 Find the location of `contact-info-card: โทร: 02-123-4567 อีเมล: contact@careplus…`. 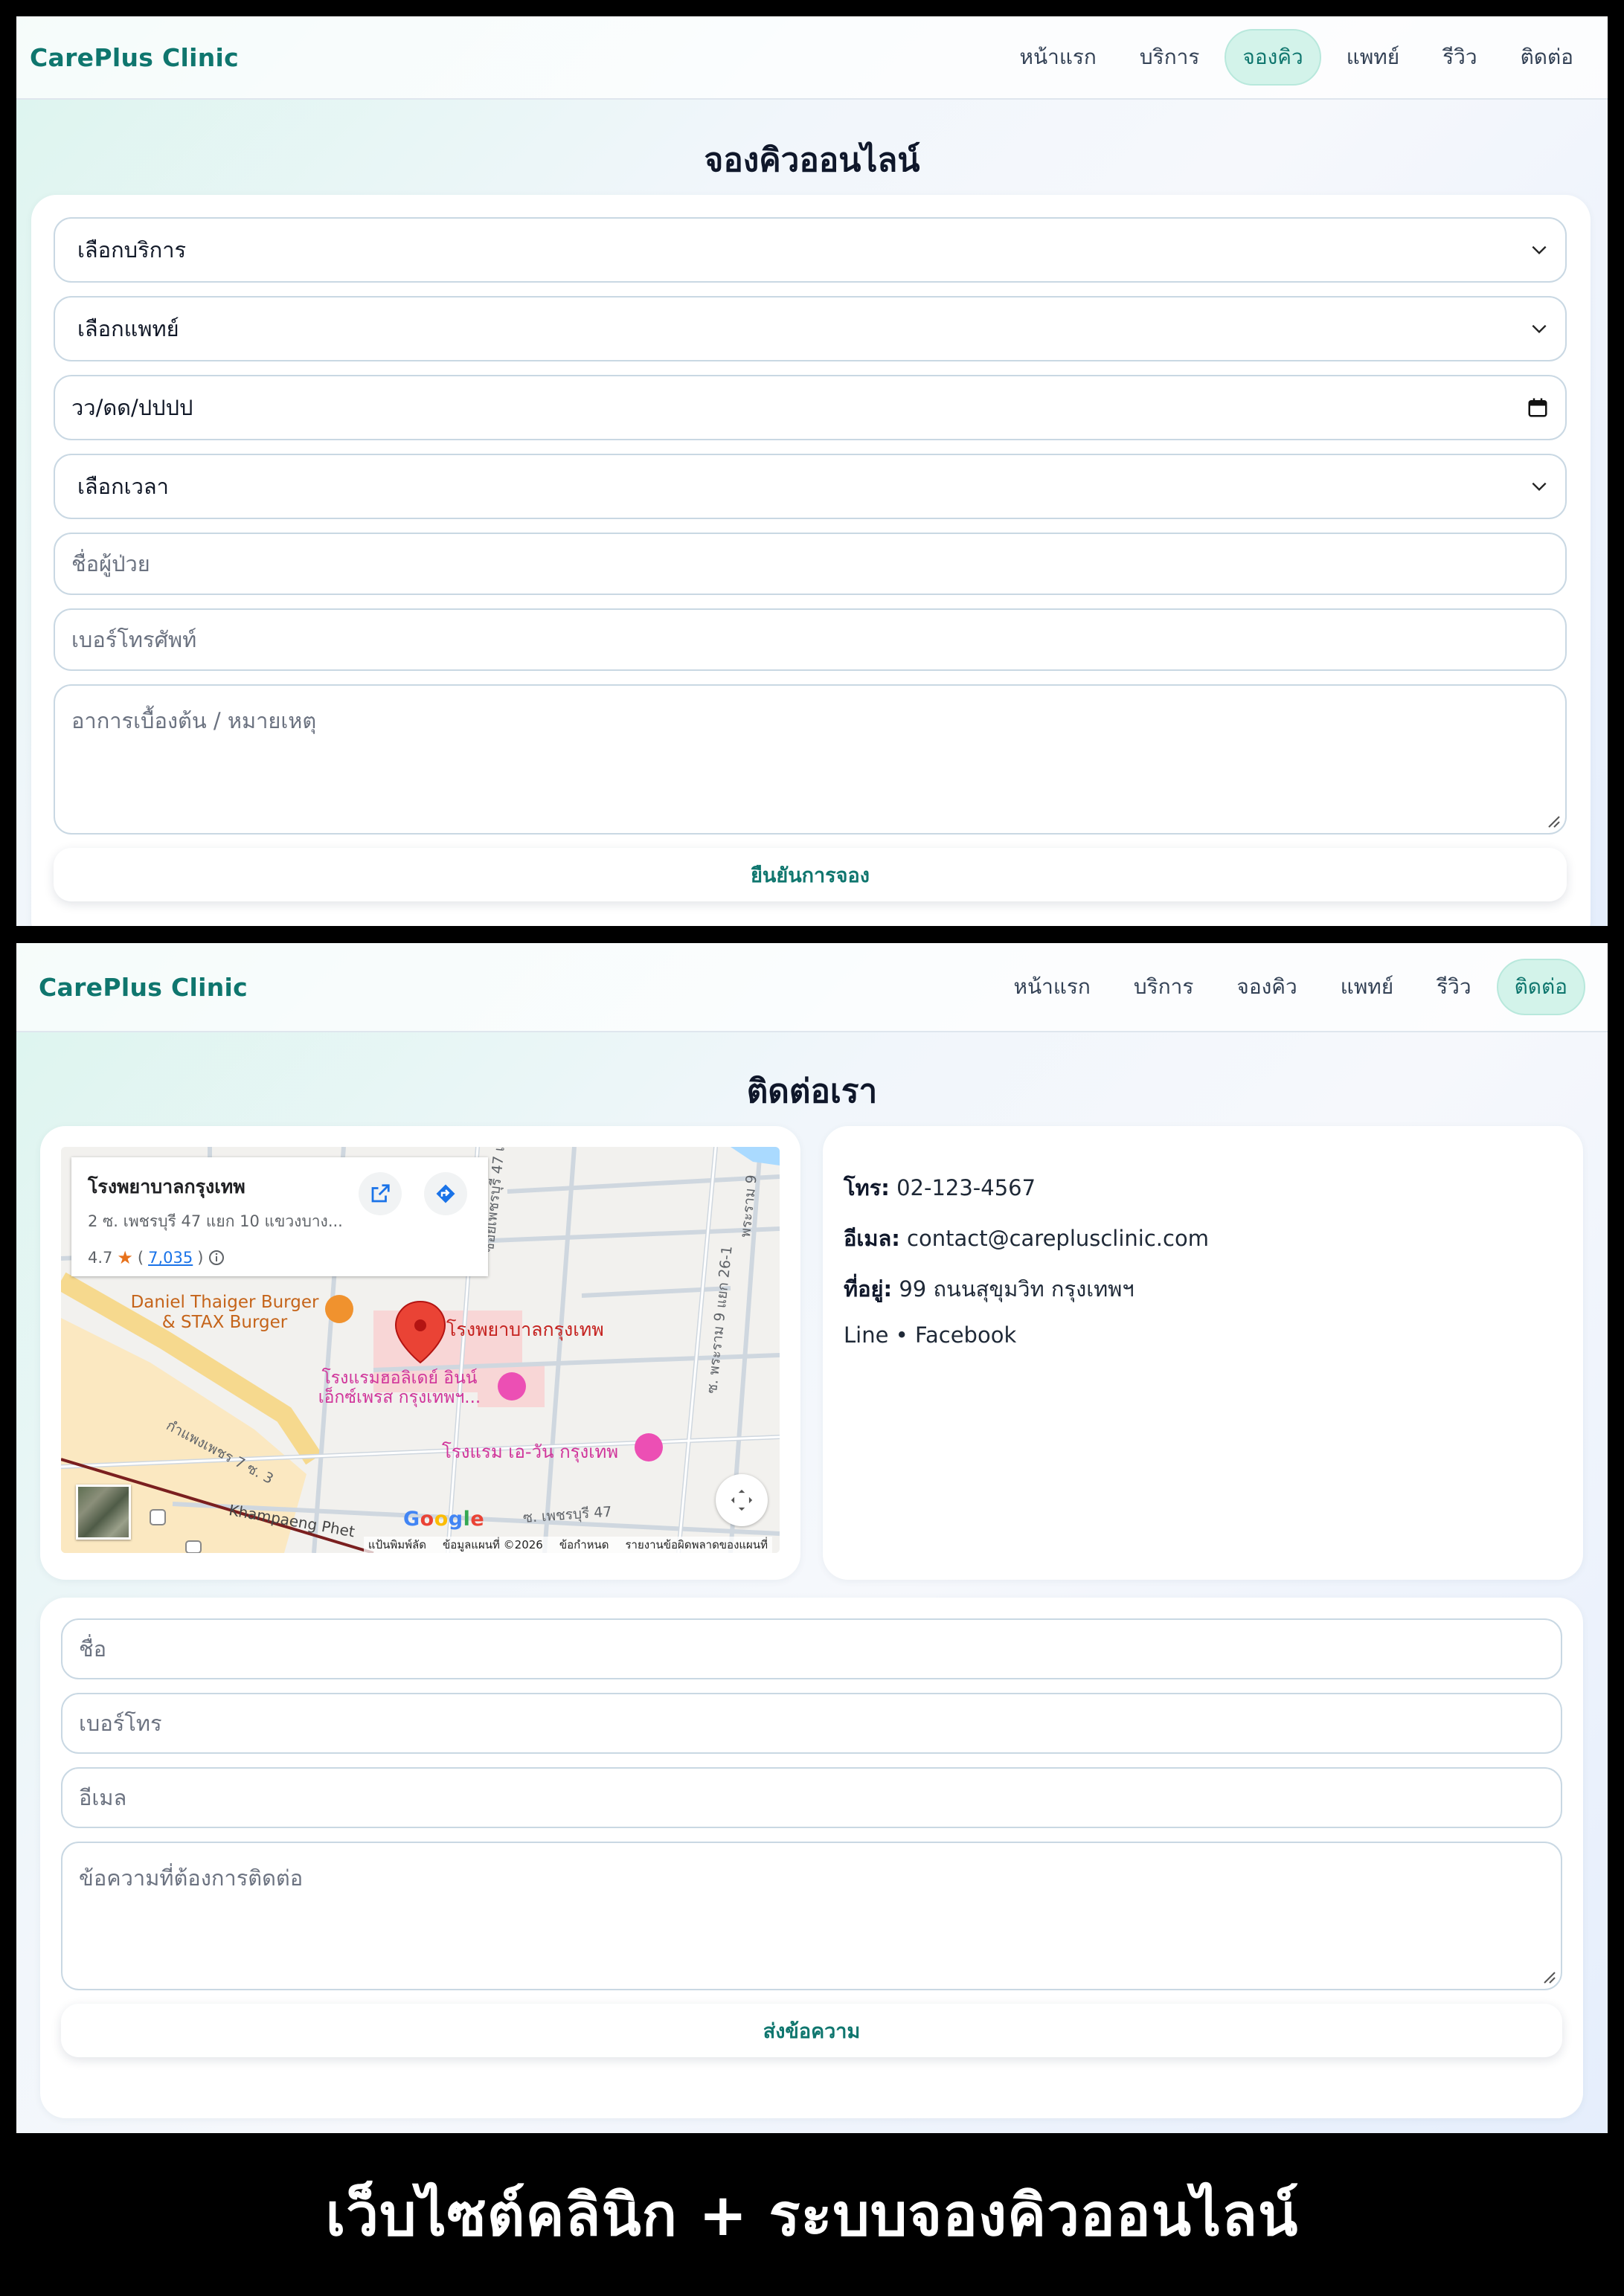

contact-info-card: โทร: 02-123-4567 อีเมล: contact@careplus… is located at coordinates (1203, 1353).